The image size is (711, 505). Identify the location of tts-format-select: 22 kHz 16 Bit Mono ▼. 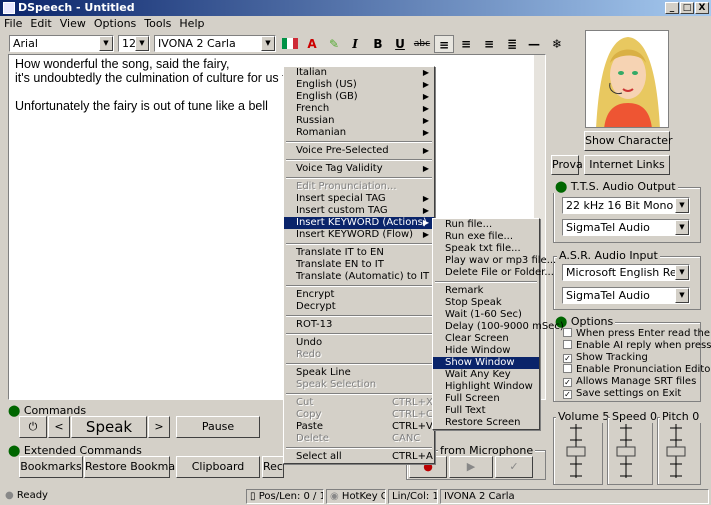
(626, 205).